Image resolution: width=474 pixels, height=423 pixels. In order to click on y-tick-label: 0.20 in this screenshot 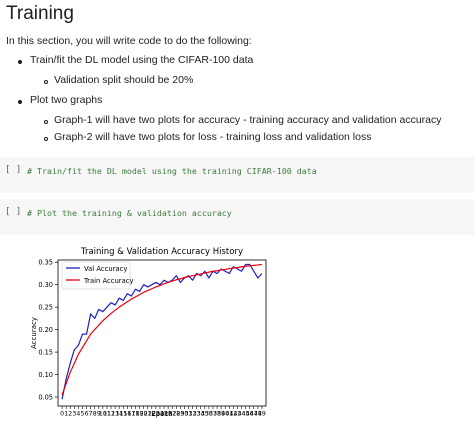, I will do `click(45, 330)`.